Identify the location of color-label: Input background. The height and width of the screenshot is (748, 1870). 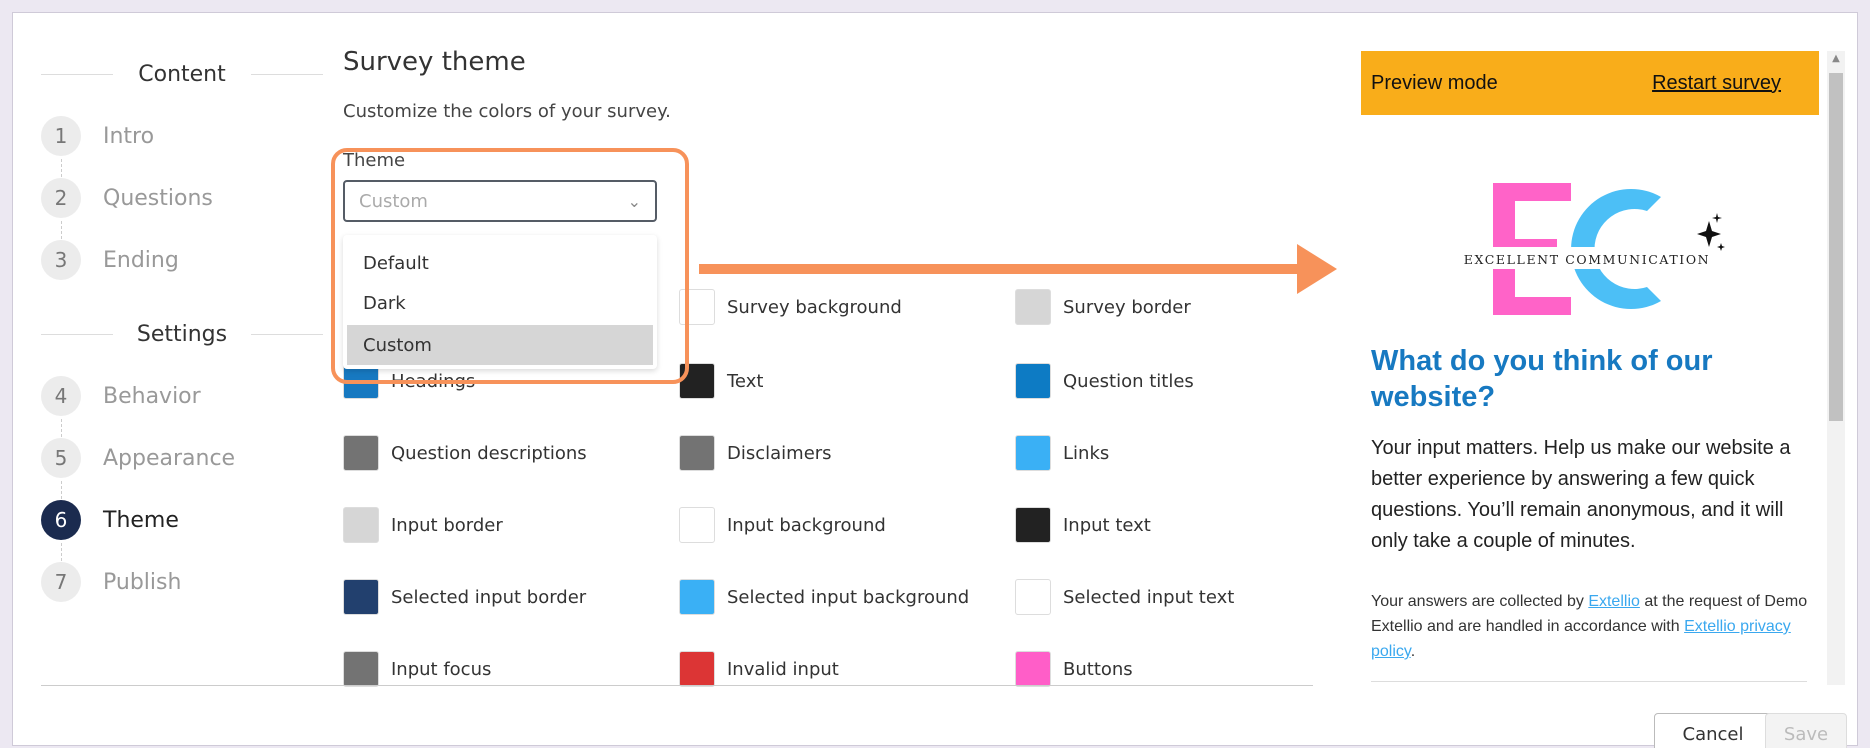
(806, 525).